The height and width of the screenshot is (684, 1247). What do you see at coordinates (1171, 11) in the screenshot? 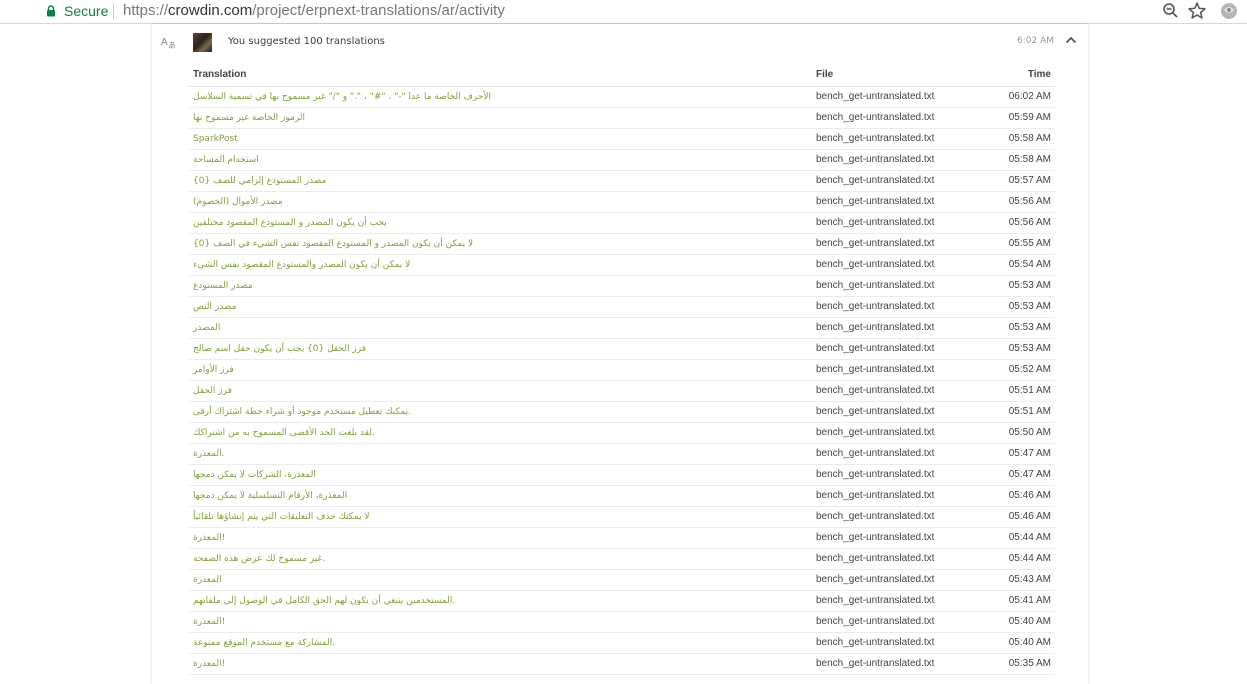
I see `zoom-out-icon` at bounding box center [1171, 11].